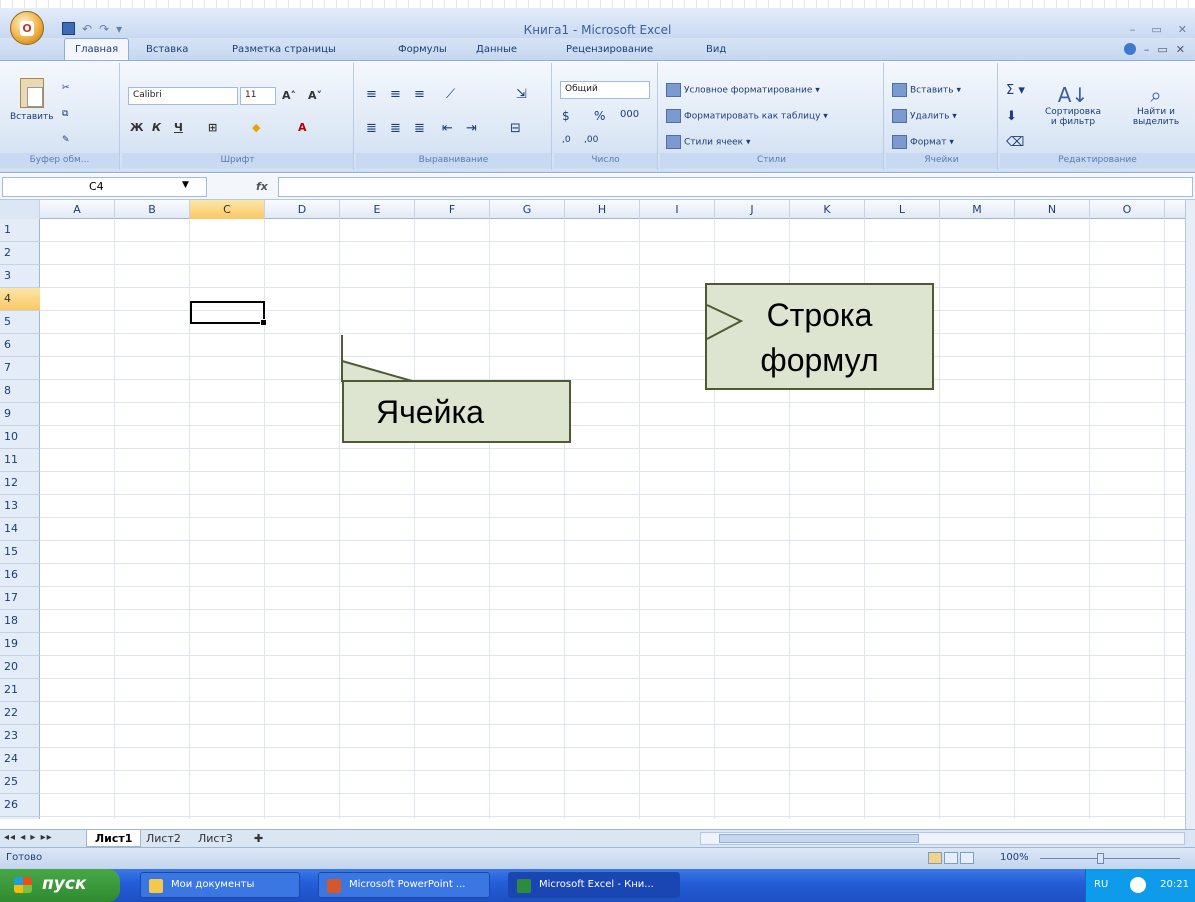  What do you see at coordinates (629, 114) in the screenshot?
I see `thousands-icon: 000` at bounding box center [629, 114].